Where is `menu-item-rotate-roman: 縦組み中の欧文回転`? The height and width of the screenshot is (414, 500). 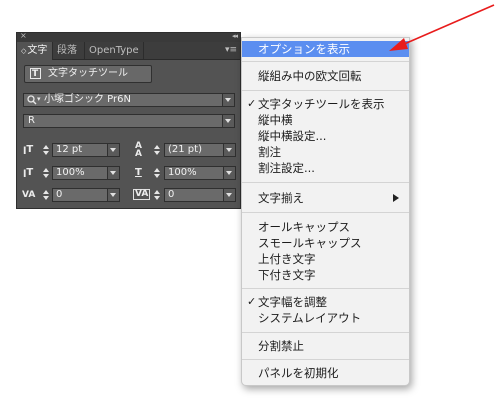
menu-item-rotate-roman: 縦組み中の欧文回転 is located at coordinates (325, 76).